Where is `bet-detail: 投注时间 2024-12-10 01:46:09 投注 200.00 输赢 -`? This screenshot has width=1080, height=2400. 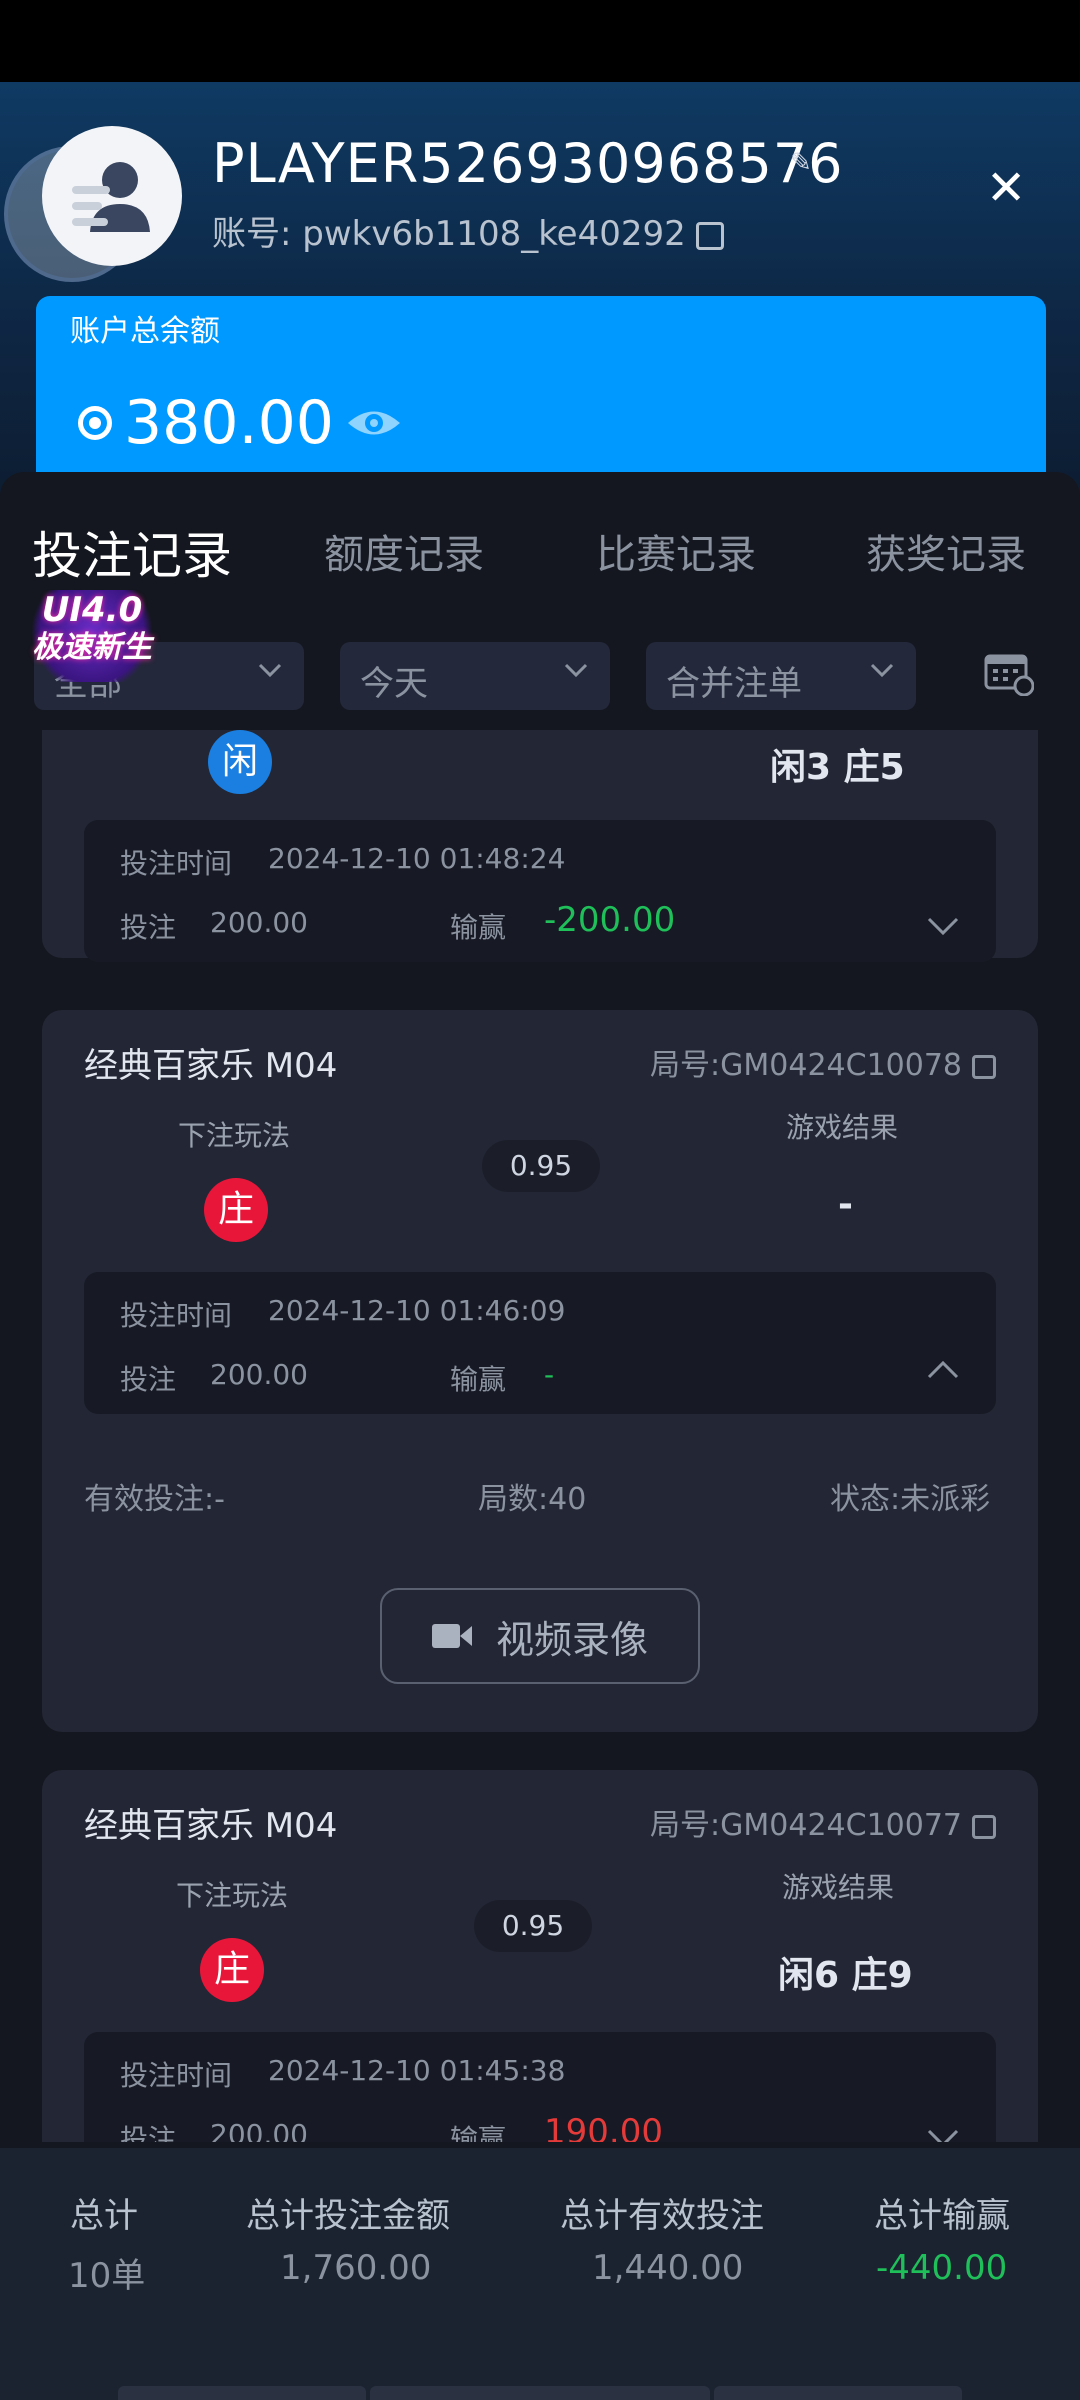
bet-detail: 投注时间 2024-12-10 01:46:09 投注 200.00 输赢 - is located at coordinates (540, 1343).